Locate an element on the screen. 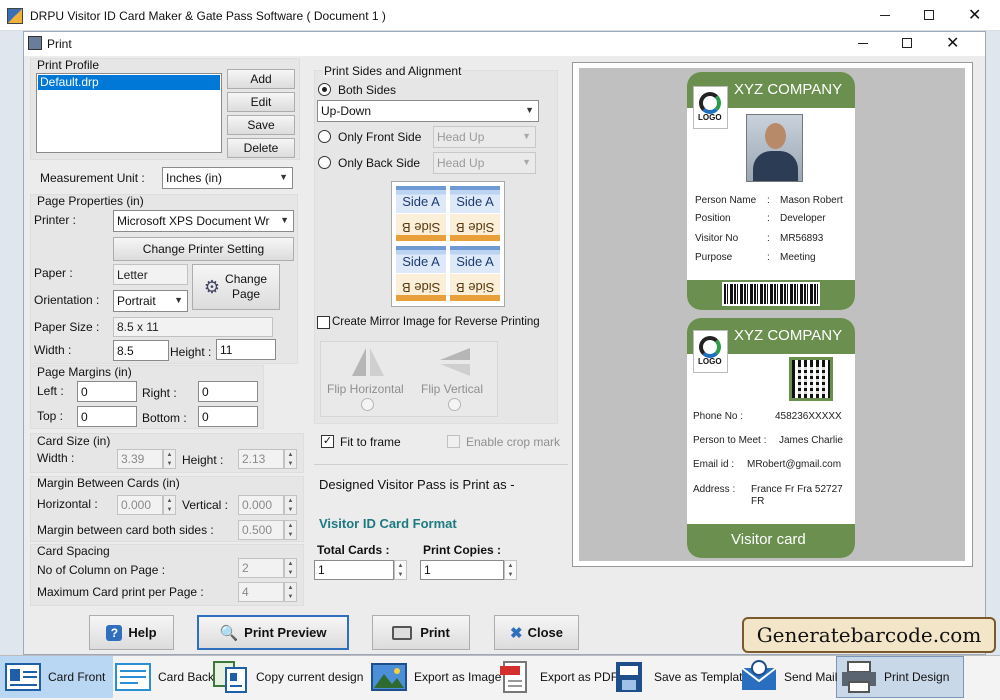 The width and height of the screenshot is (1000, 700). print-dialog-icon is located at coordinates (35, 43).